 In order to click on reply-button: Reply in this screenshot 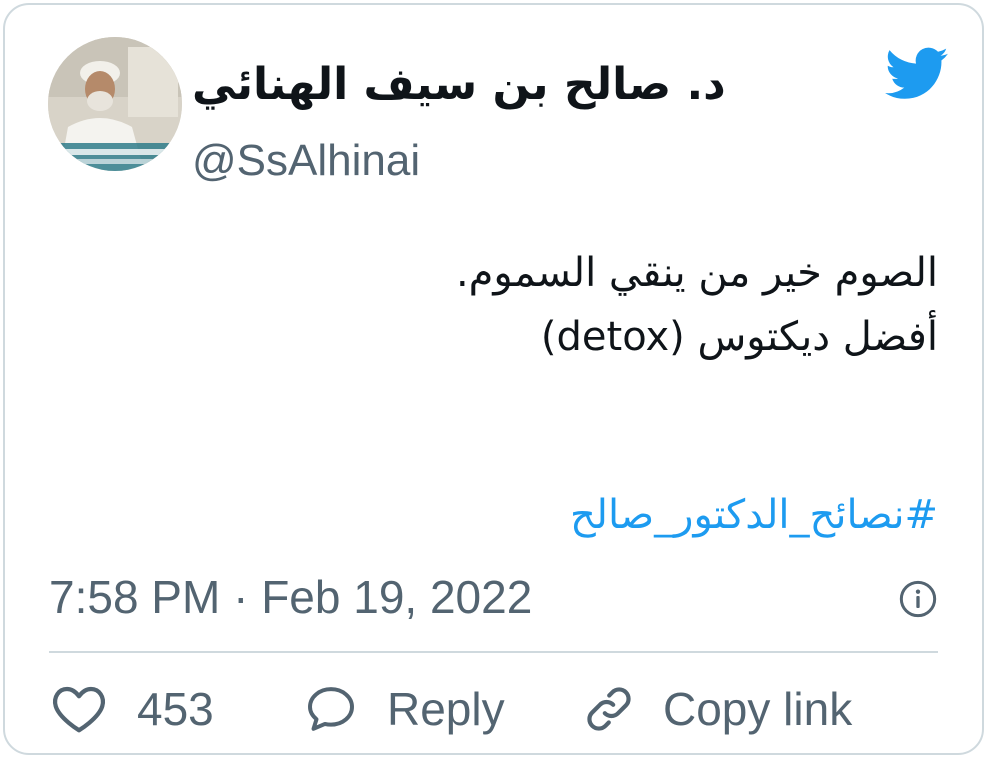, I will do `click(404, 709)`.